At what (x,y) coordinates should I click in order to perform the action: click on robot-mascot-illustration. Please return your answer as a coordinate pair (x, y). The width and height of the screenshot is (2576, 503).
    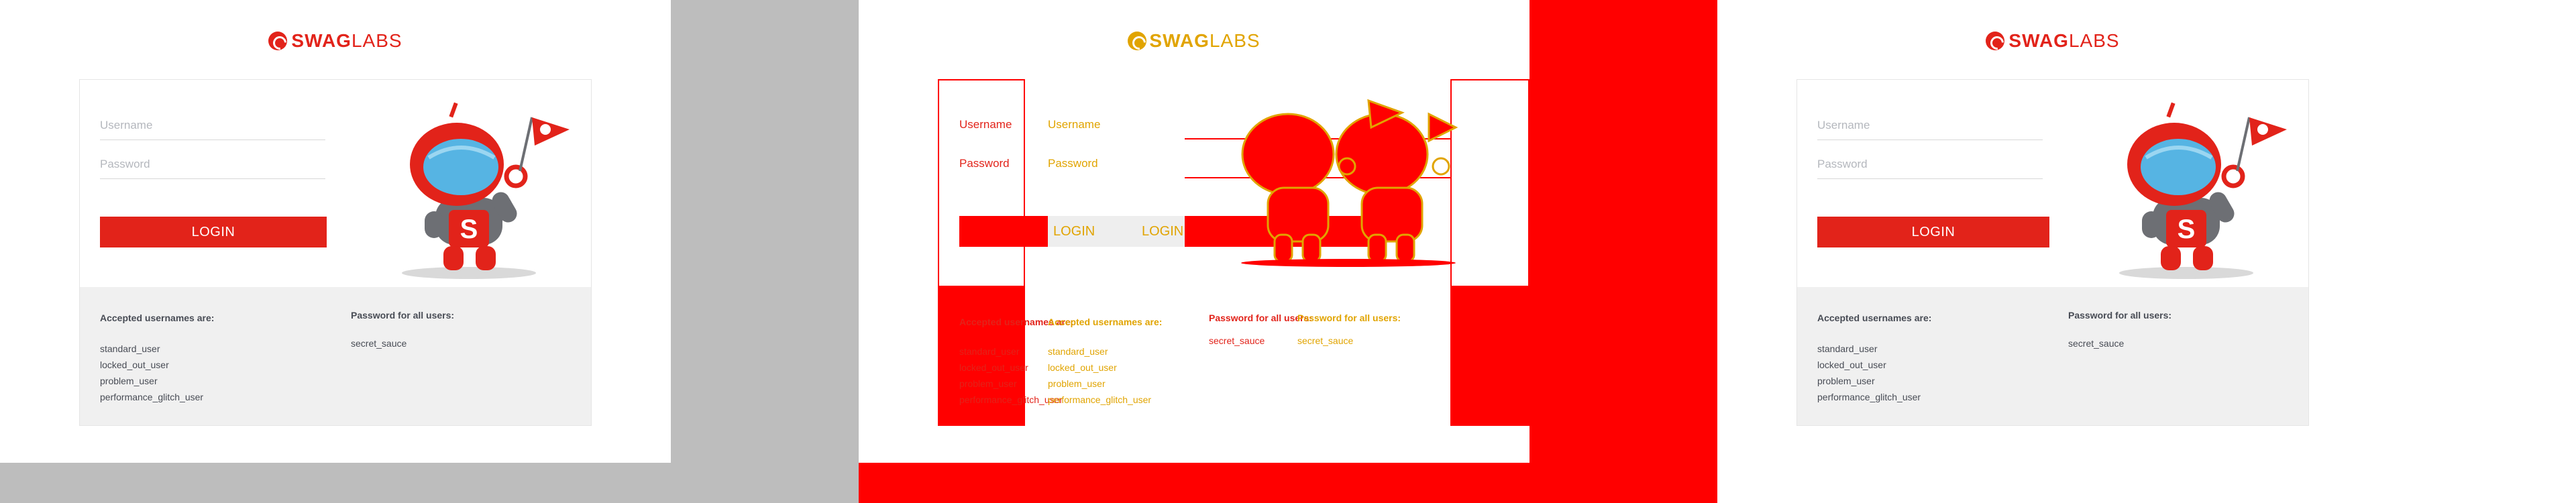
    Looking at the image, I should click on (1349, 183).